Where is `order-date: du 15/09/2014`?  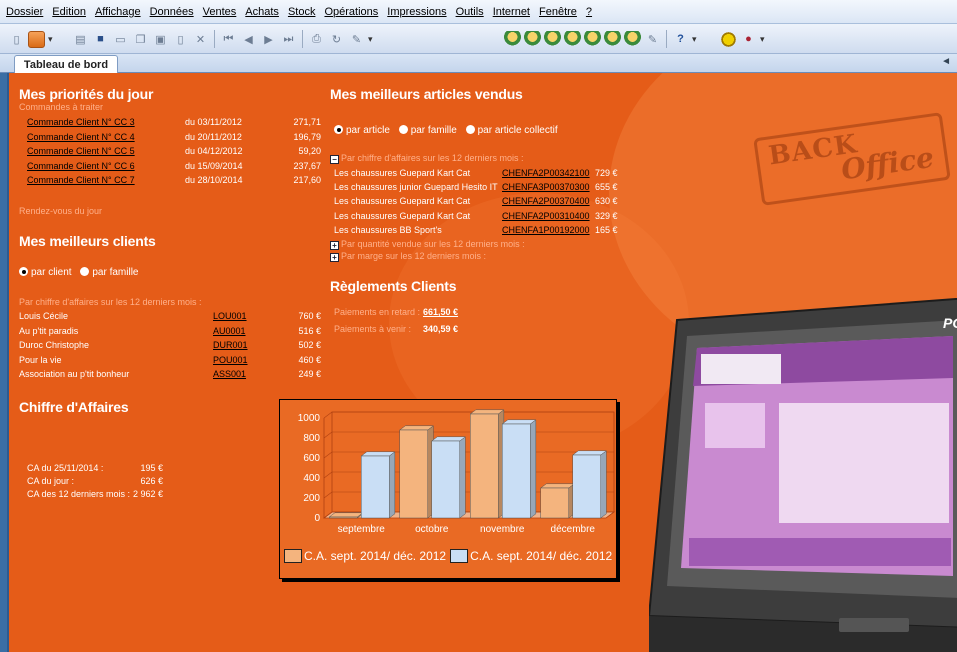 order-date: du 15/09/2014 is located at coordinates (214, 165).